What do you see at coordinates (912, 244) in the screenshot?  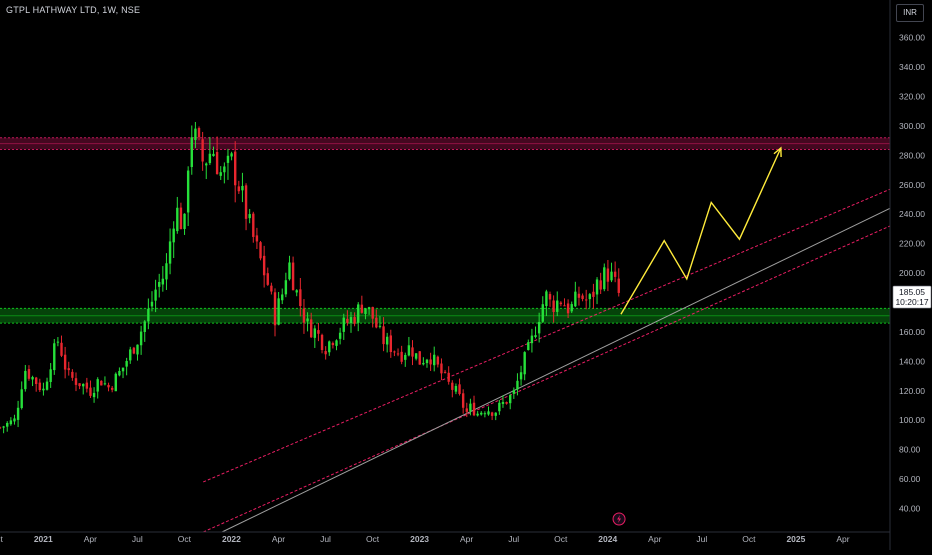 I see `y-tick-label: 220.00` at bounding box center [912, 244].